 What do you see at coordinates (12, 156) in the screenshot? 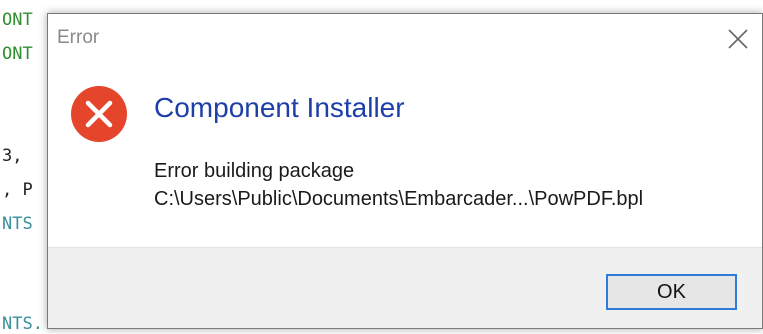
I see `code-line: 3,` at bounding box center [12, 156].